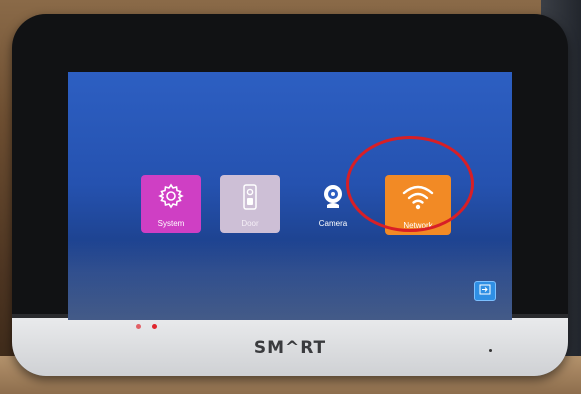  Describe the element at coordinates (410, 184) in the screenshot. I see `network-highlight-annotation` at that location.